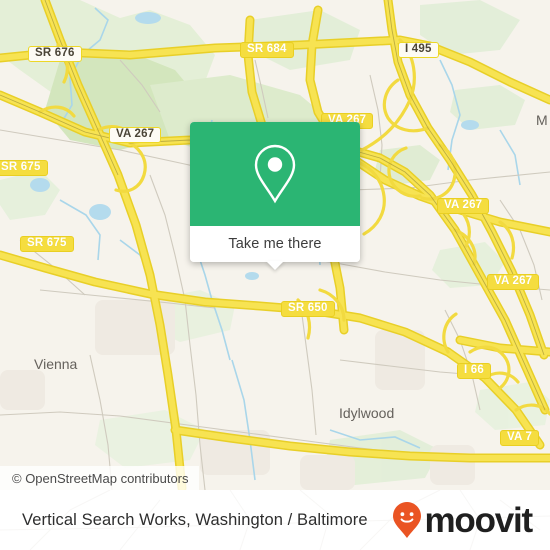  Describe the element at coordinates (542, 120) in the screenshot. I see `place-label-mclean-truncated: M` at that location.